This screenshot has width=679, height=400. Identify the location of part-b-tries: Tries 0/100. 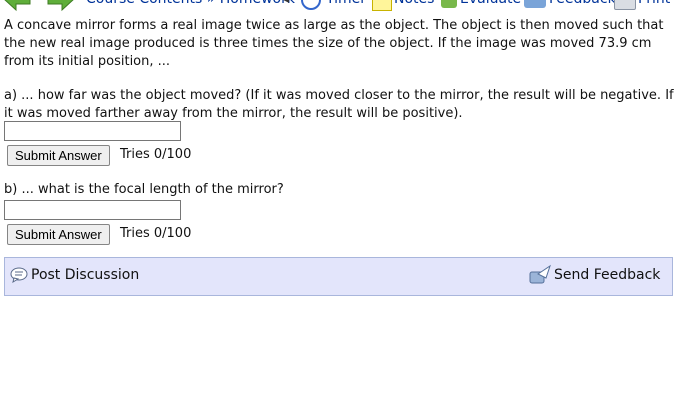
(156, 233).